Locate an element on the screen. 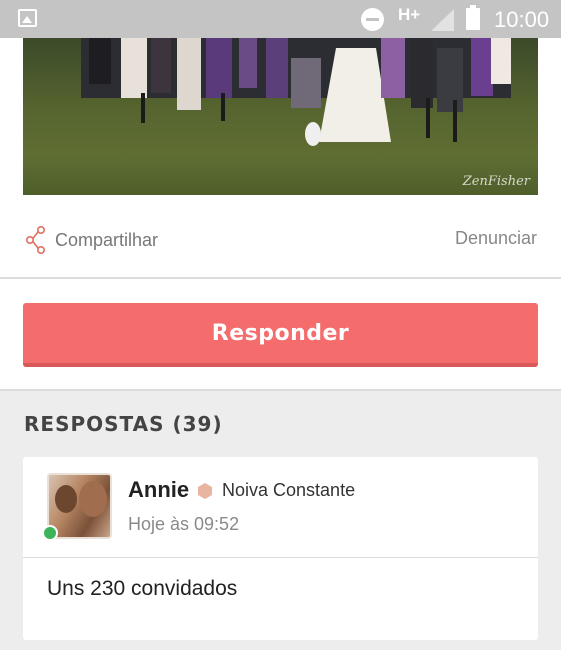  answer-author: Annie is located at coordinates (158, 490).